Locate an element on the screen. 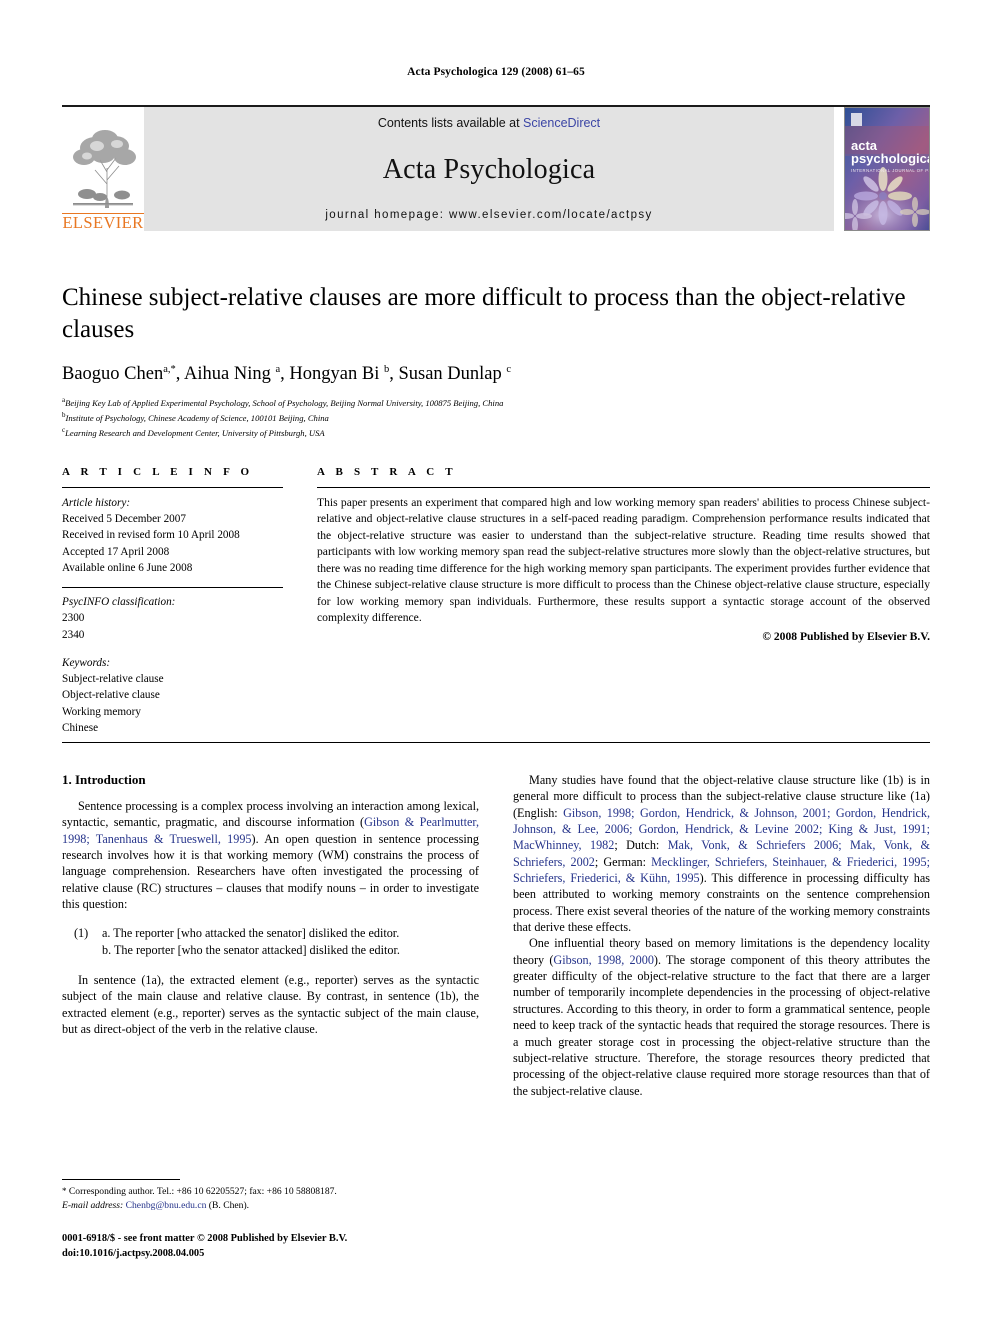  elsevier-tree-icon is located at coordinates (104, 168).